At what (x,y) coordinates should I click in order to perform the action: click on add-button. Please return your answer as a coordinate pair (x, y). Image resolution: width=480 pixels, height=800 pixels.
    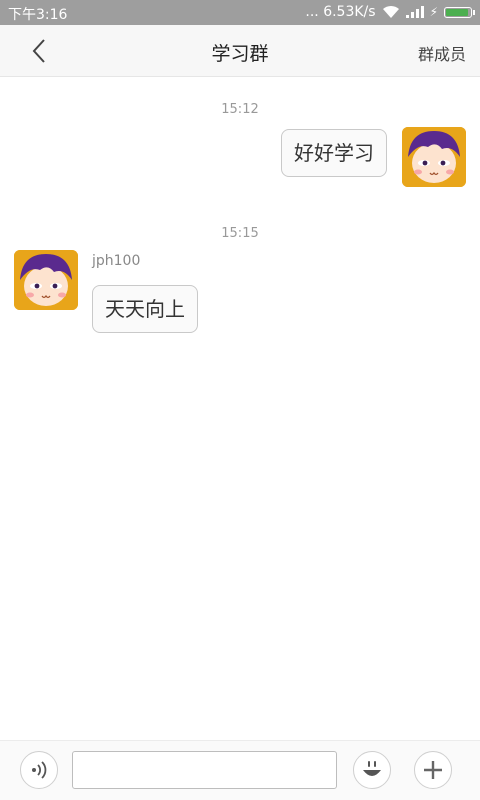
    Looking at the image, I should click on (433, 770).